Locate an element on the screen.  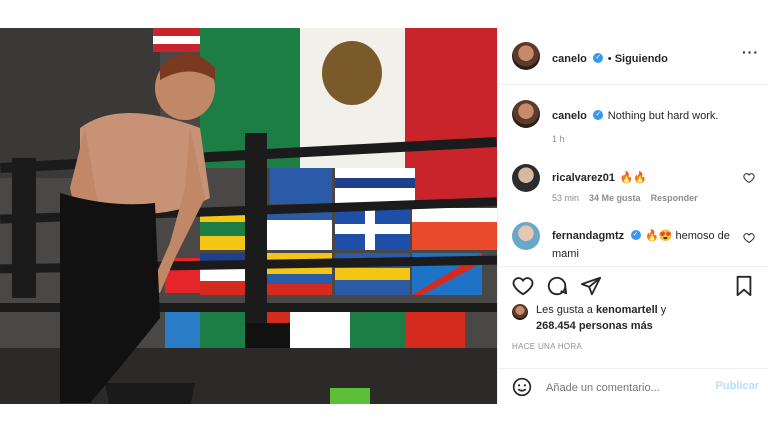
caption-row: canelo ✓ Nothing but hard work. 1 h is located at coordinates (633, 123).